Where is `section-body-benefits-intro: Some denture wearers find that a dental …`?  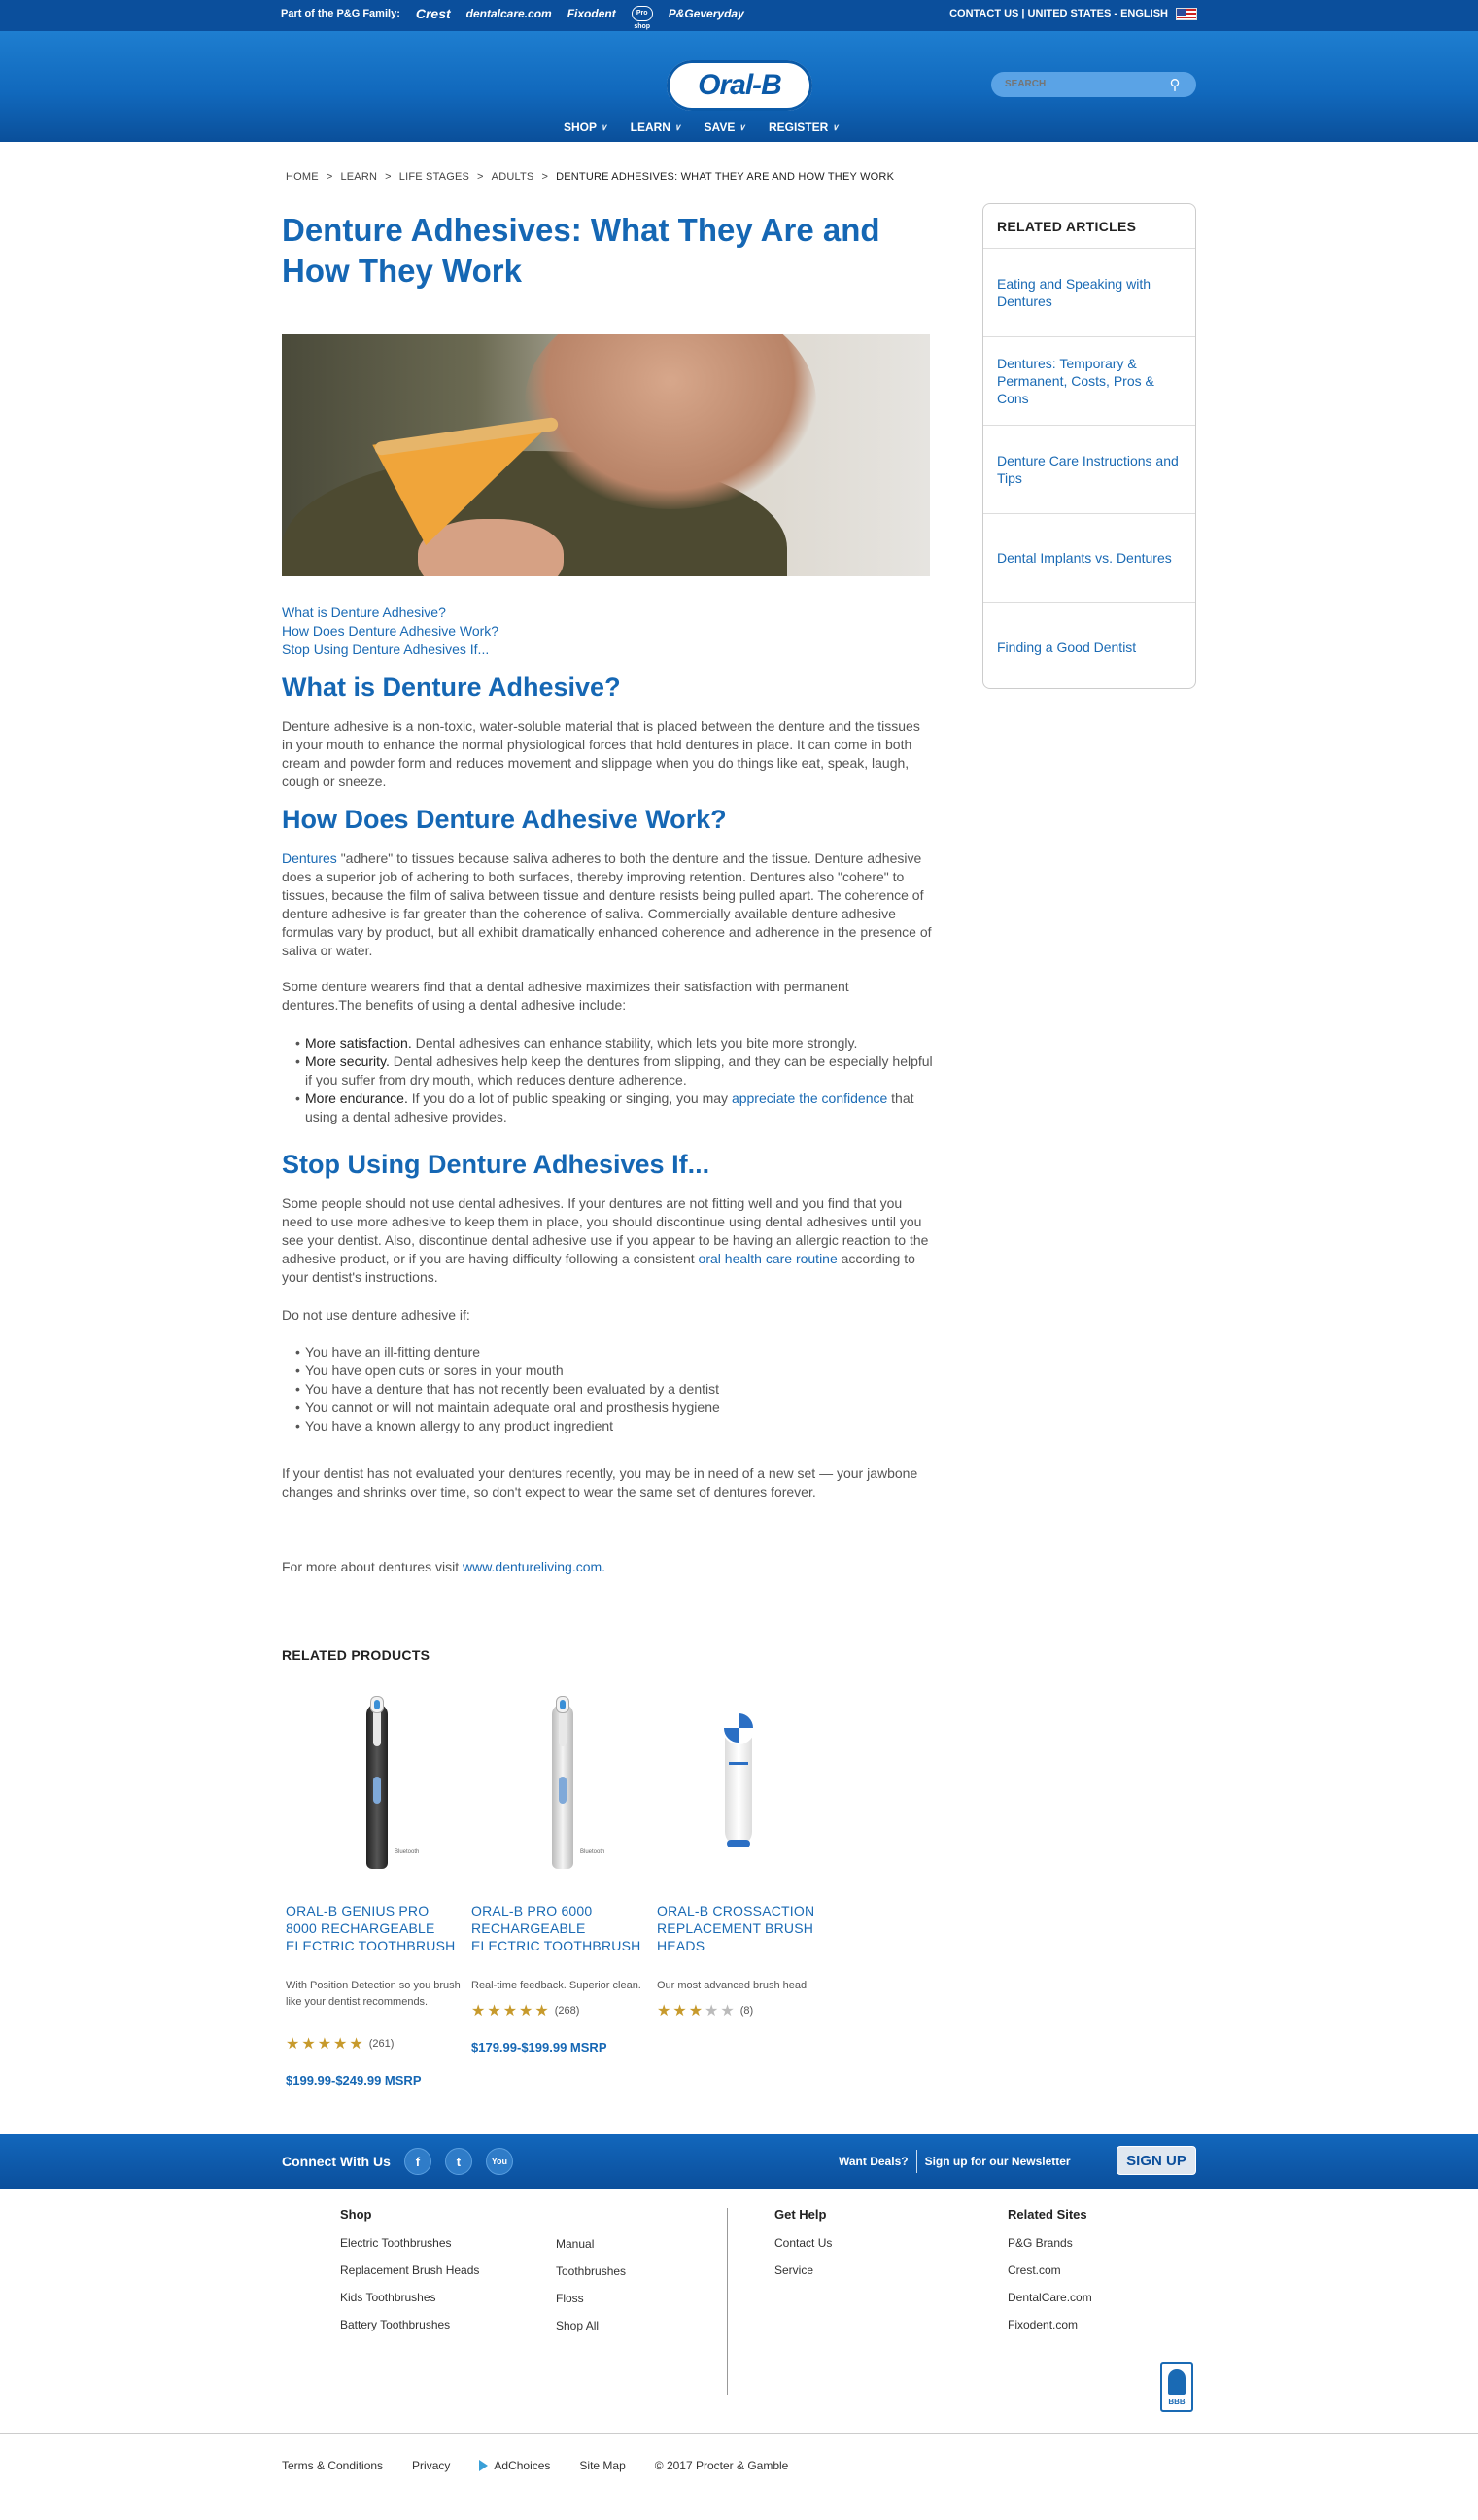 section-body-benefits-intro: Some denture wearers find that a dental … is located at coordinates (565, 996).